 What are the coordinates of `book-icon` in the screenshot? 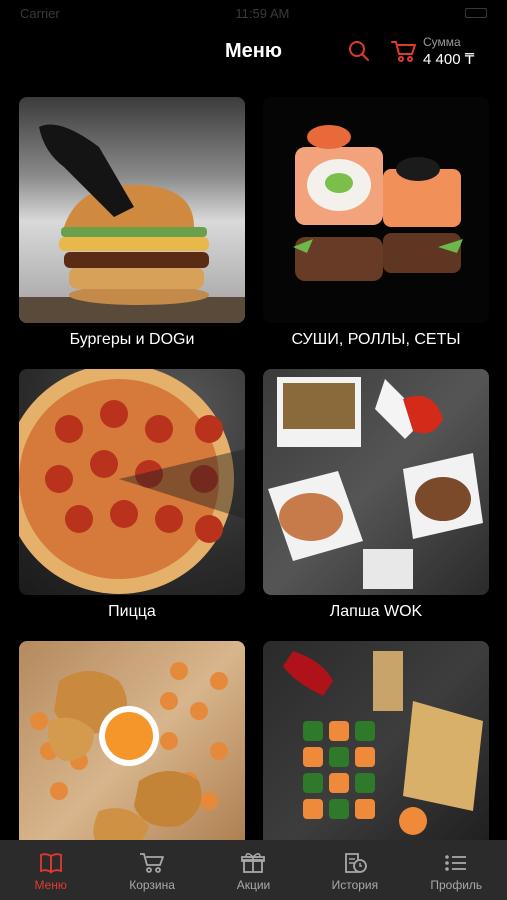 It's located at (50, 863).